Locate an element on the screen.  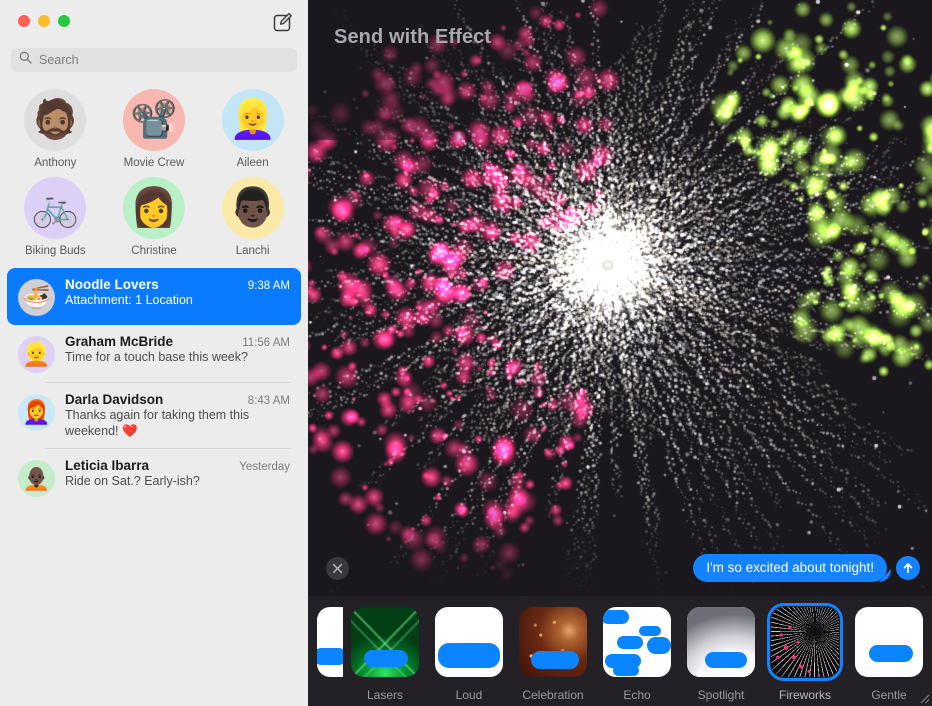
minimize-window-button is located at coordinates (44, 21).